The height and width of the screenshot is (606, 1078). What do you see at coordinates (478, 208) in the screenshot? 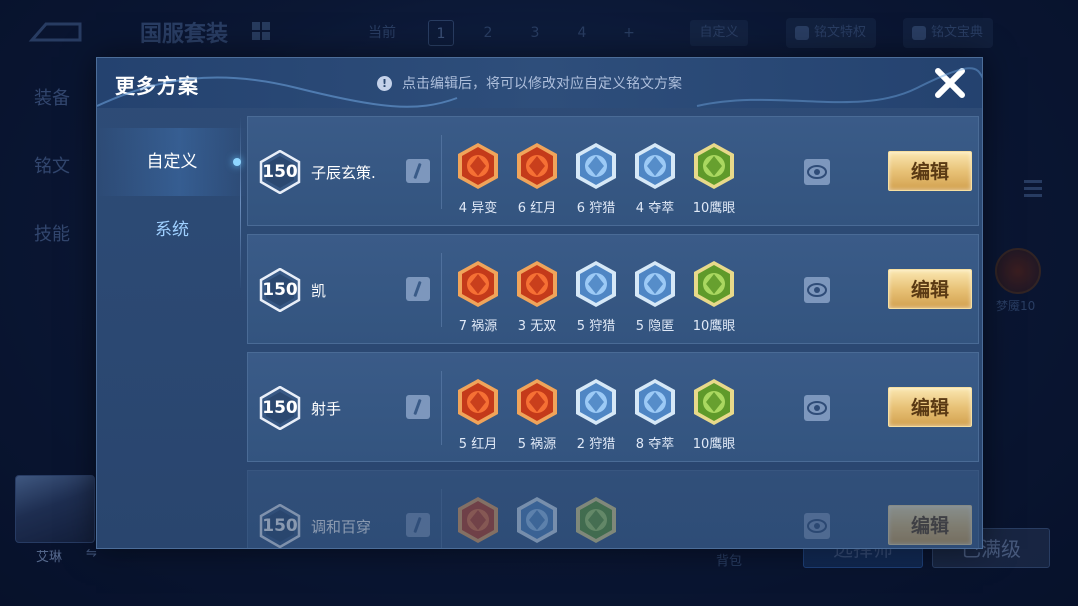
I see `rune-count-label: 4 异变` at bounding box center [478, 208].